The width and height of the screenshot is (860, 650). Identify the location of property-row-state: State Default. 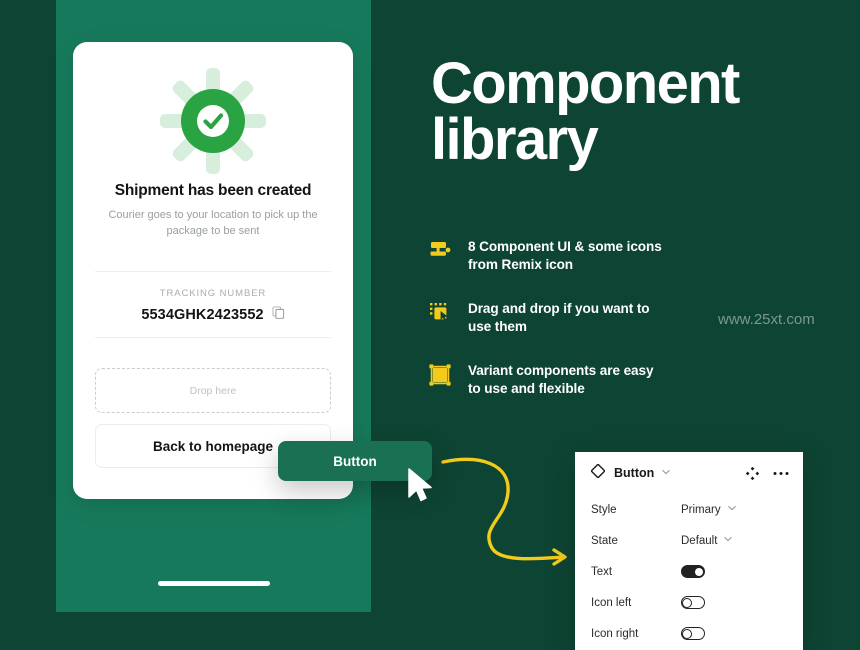
(689, 540).